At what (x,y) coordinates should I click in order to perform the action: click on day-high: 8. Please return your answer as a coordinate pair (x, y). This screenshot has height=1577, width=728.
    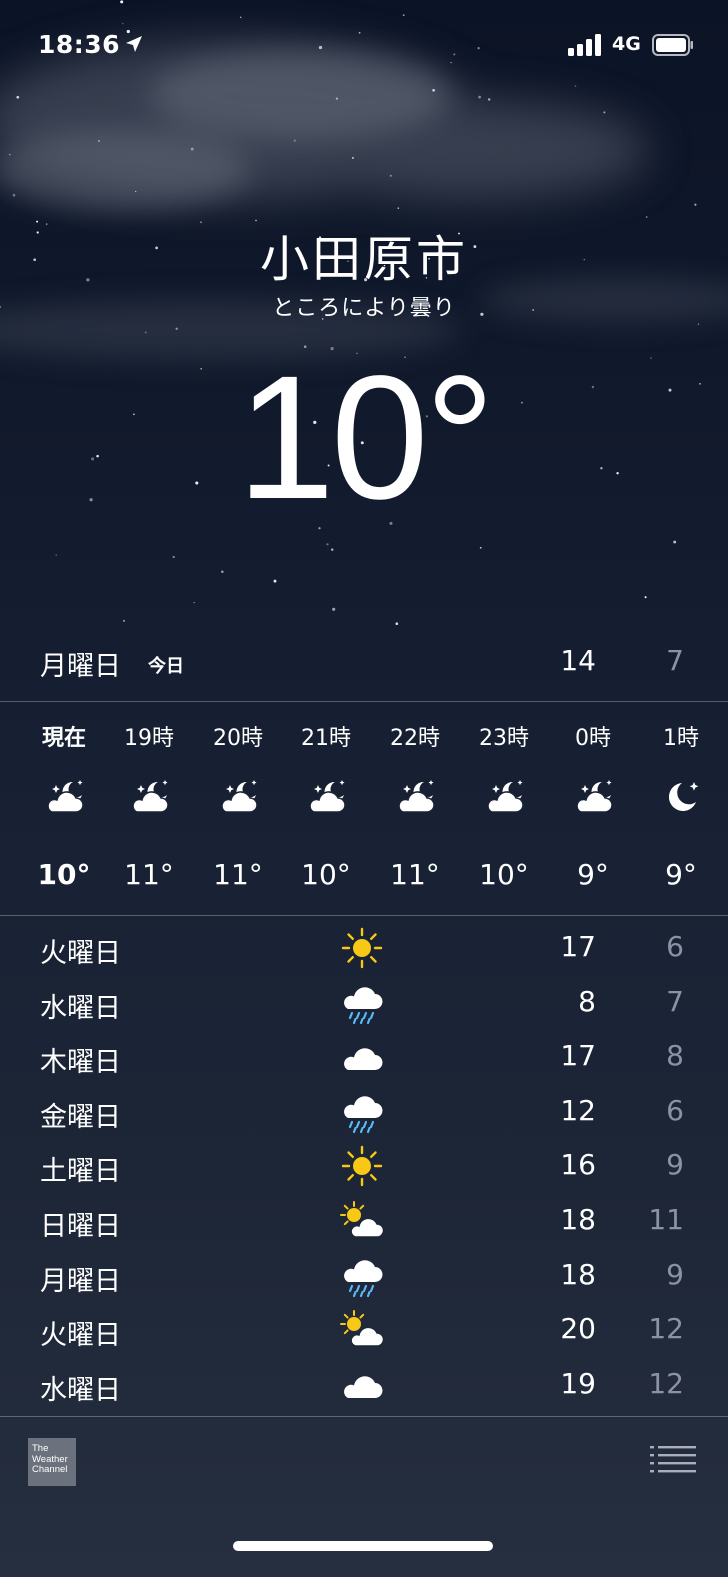
    Looking at the image, I should click on (587, 1001).